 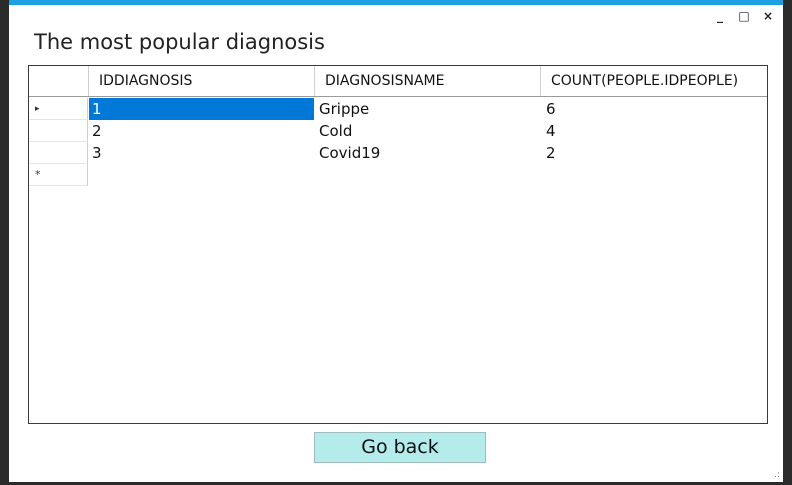 I want to click on cell-iddiagnosis: 3, so click(x=201, y=153).